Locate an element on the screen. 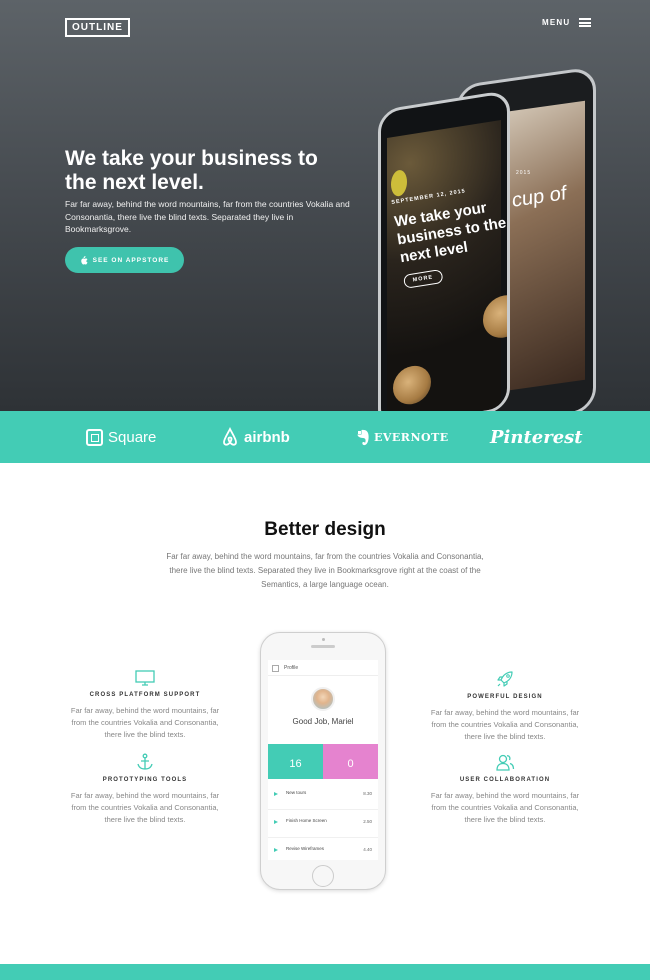  stat-tile: 16 is located at coordinates (295, 761).